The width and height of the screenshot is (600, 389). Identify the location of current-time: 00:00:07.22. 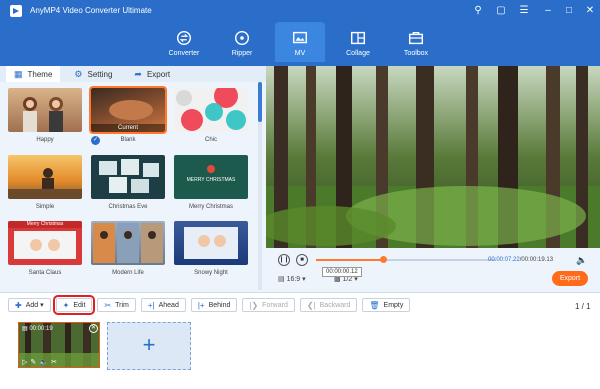
(504, 260).